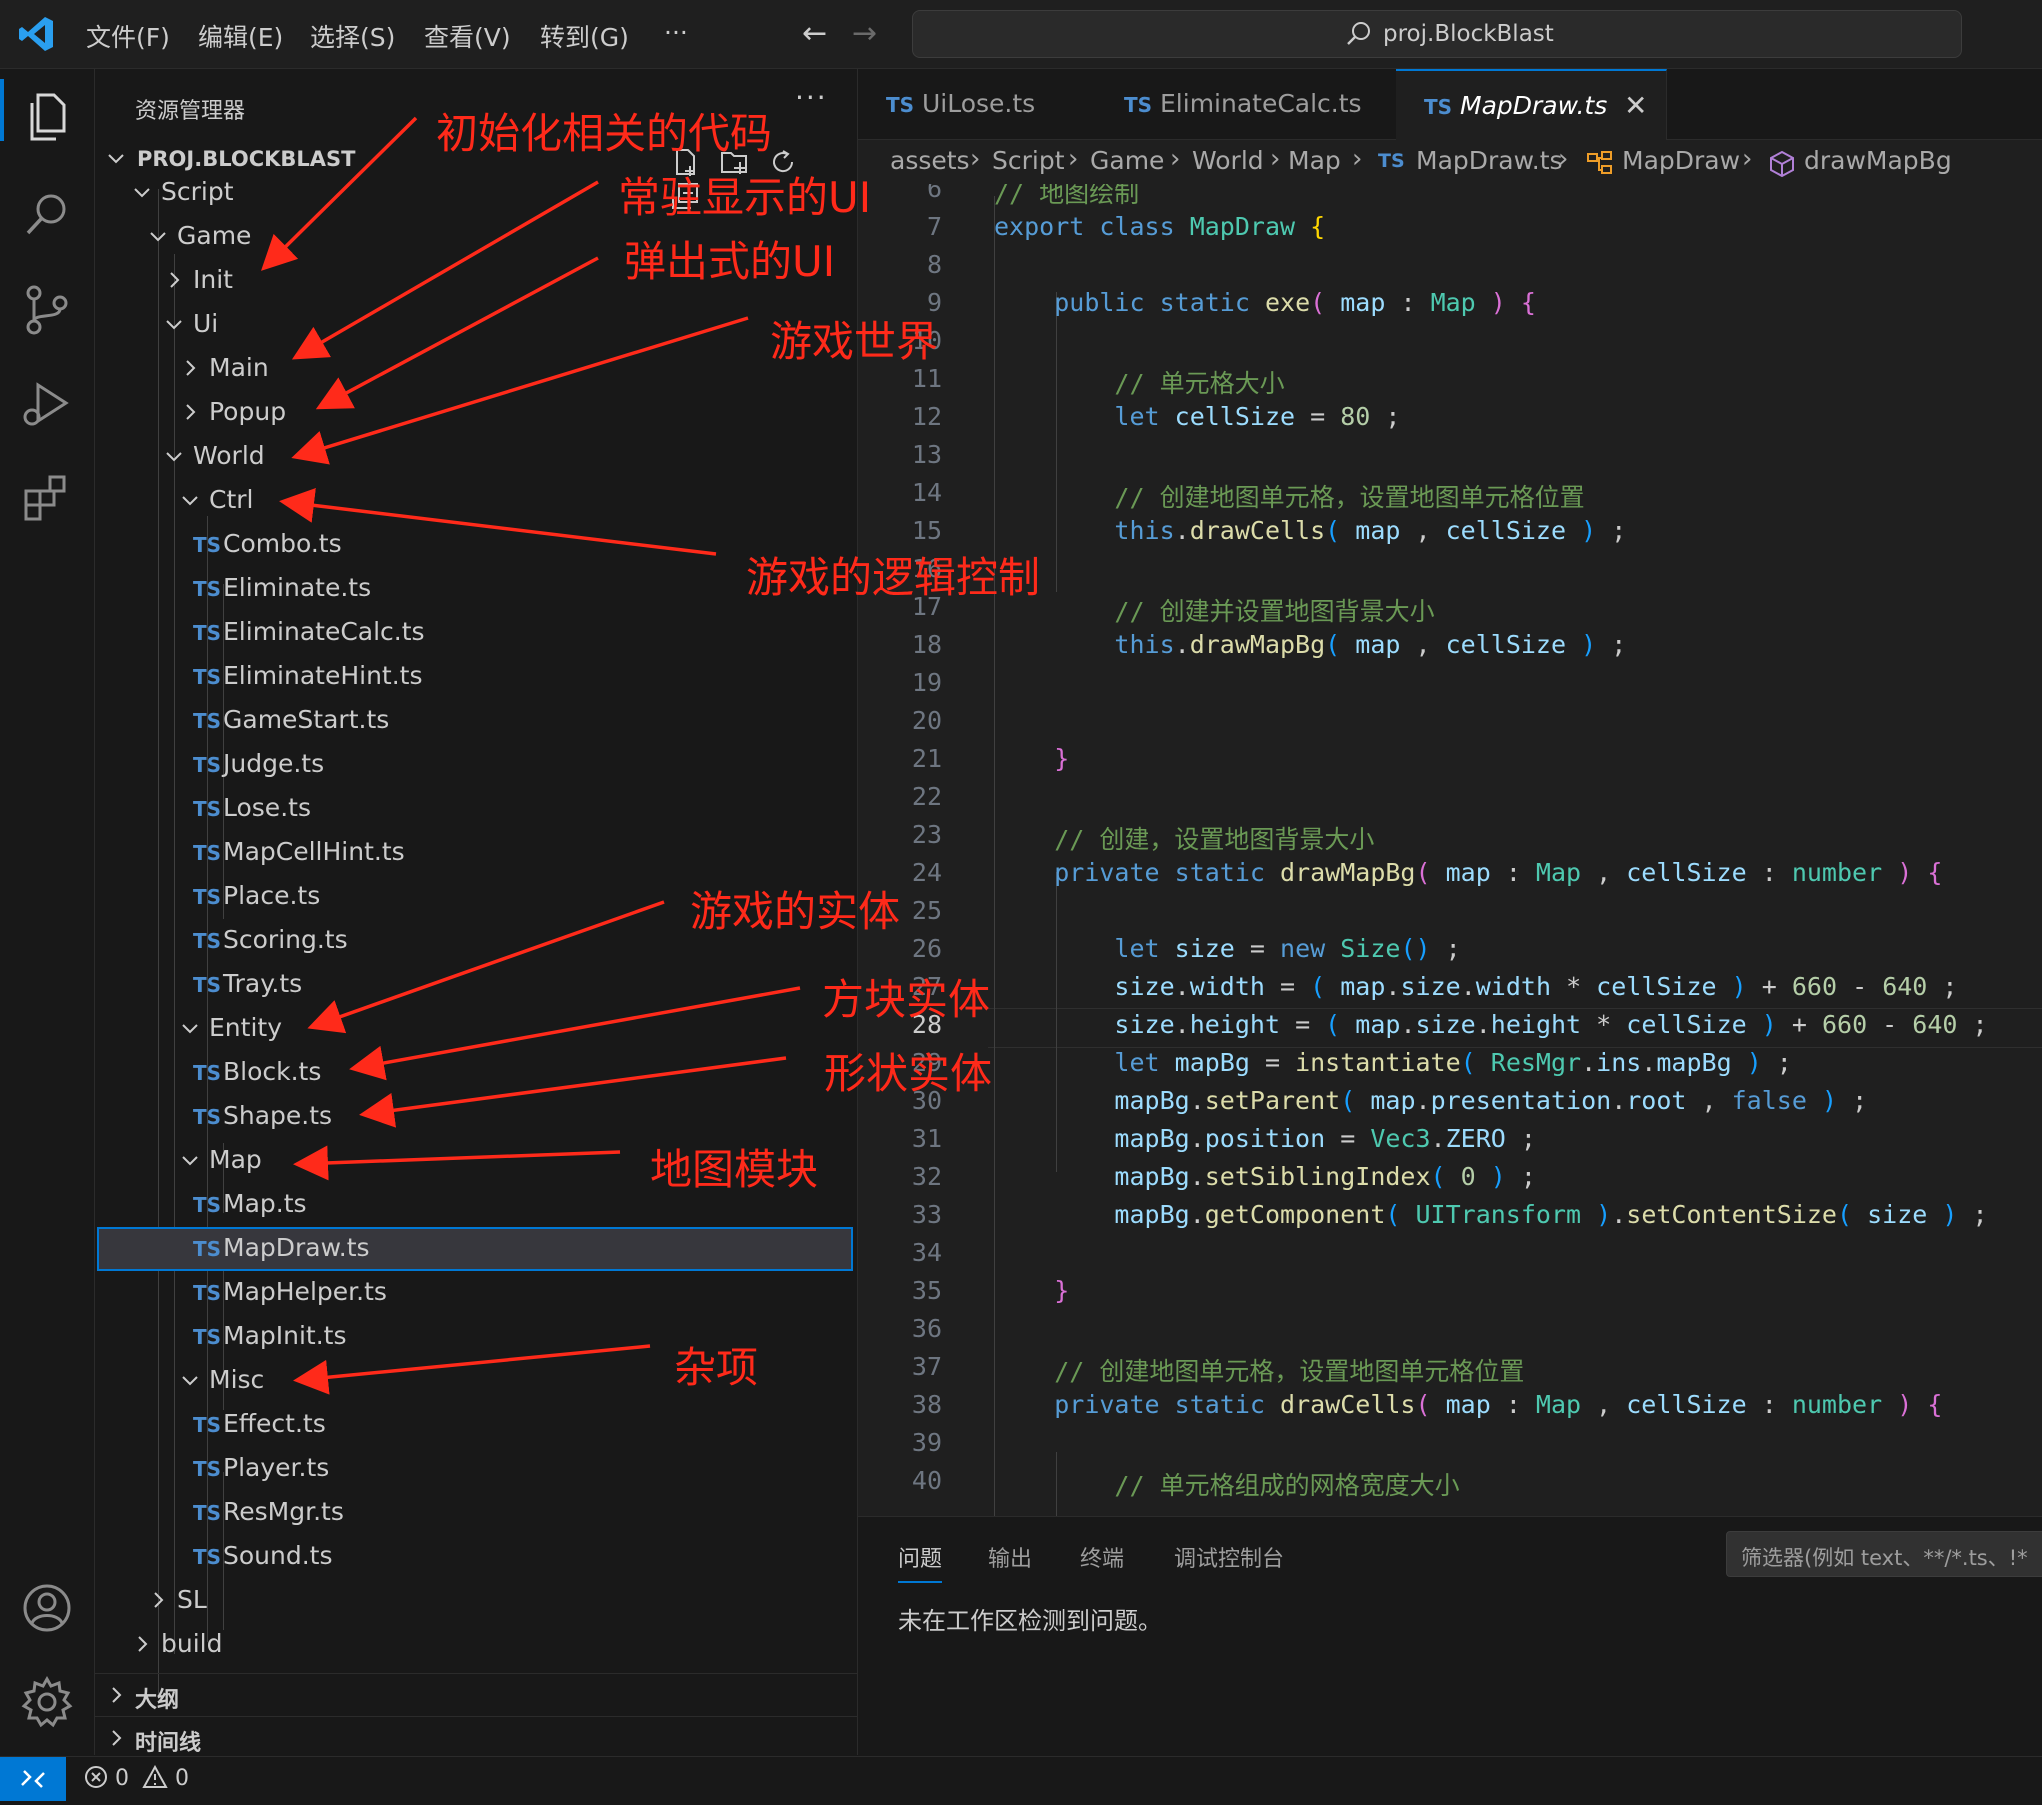 The height and width of the screenshot is (1805, 2042). I want to click on menu-view: 查看(V), so click(467, 36).